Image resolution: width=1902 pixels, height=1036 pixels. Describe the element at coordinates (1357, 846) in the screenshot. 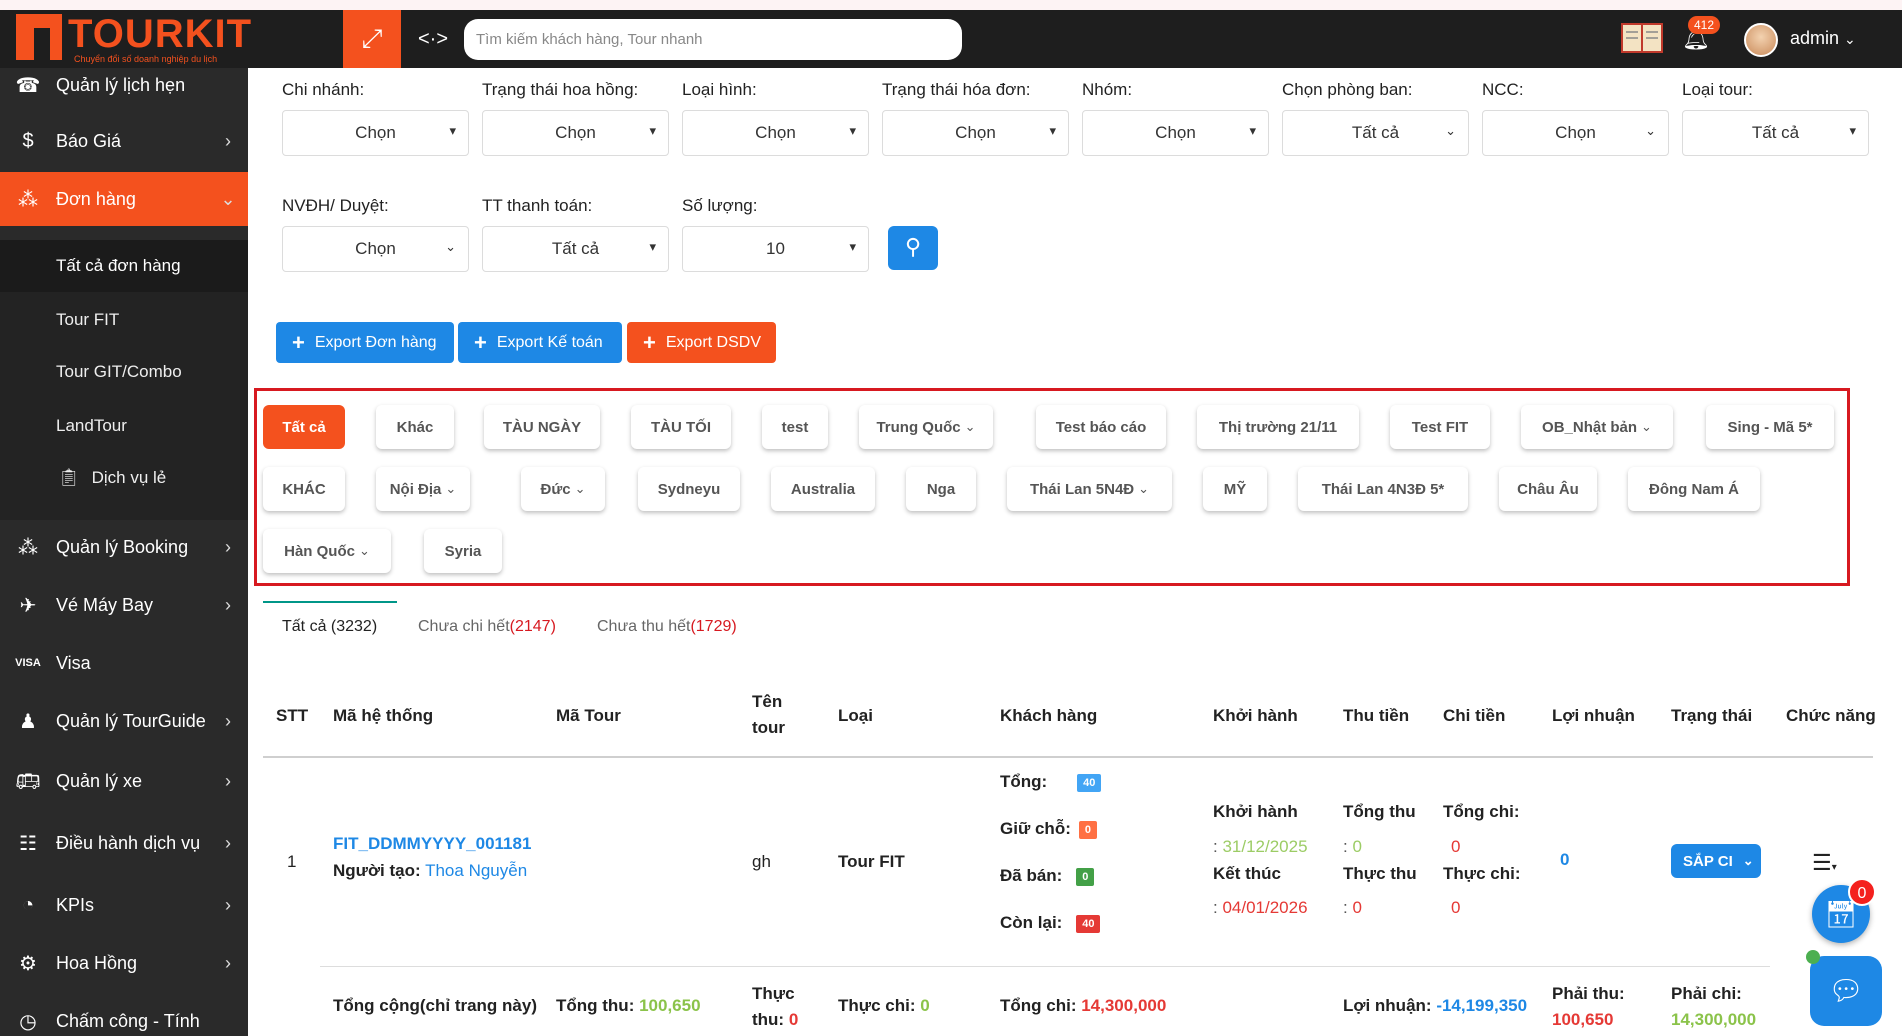

I see `income-total-value: 0` at that location.